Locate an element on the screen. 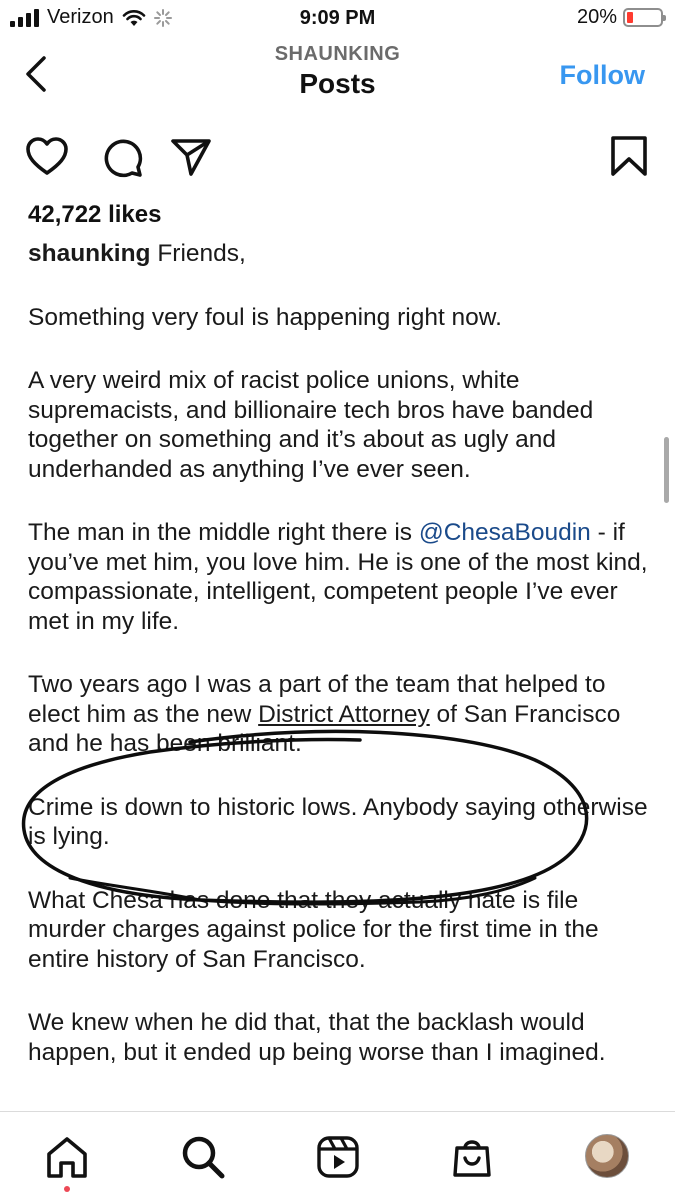 The width and height of the screenshot is (675, 1200). home-icon is located at coordinates (67, 1157).